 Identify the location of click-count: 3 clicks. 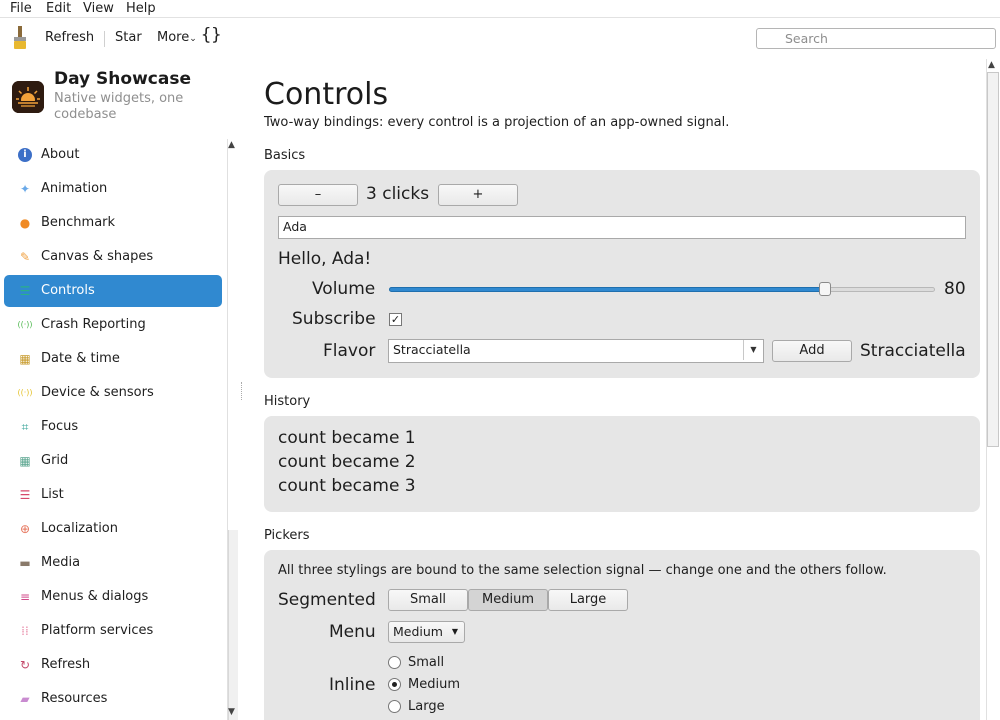
(398, 194).